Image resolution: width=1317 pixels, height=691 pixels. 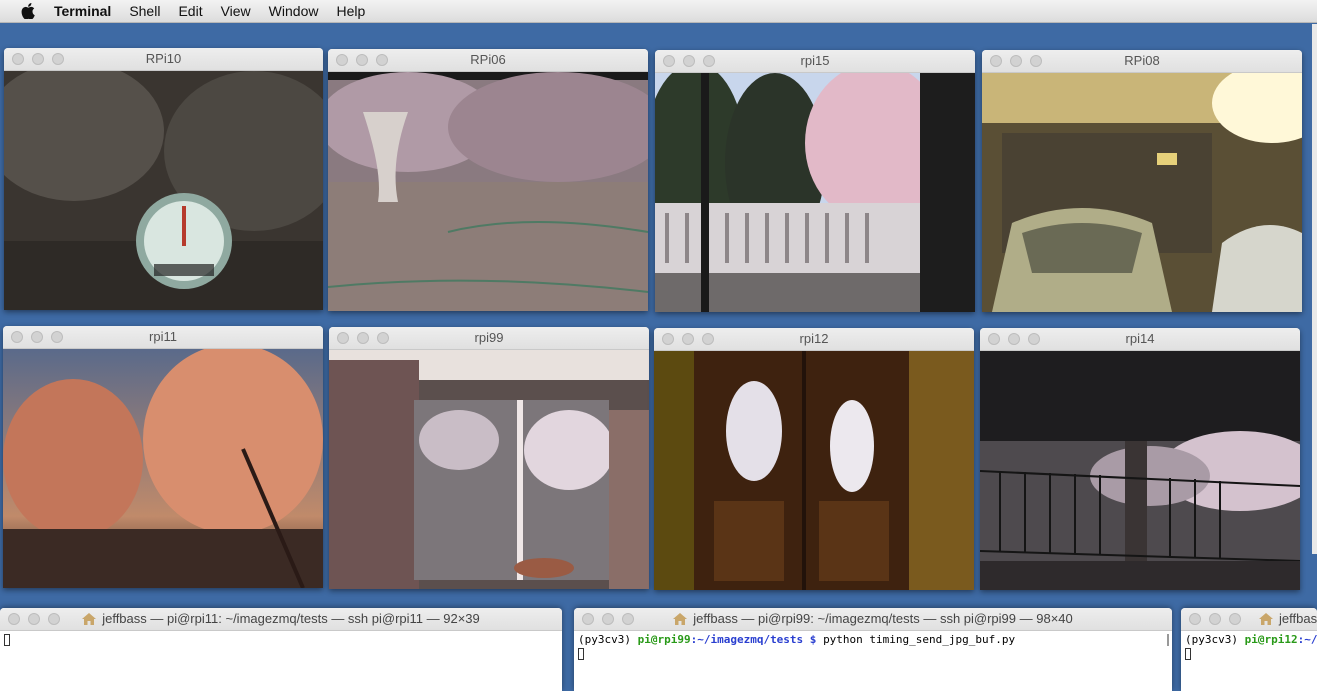 What do you see at coordinates (1307, 639) in the screenshot?
I see `prompt-path: :~/im` at bounding box center [1307, 639].